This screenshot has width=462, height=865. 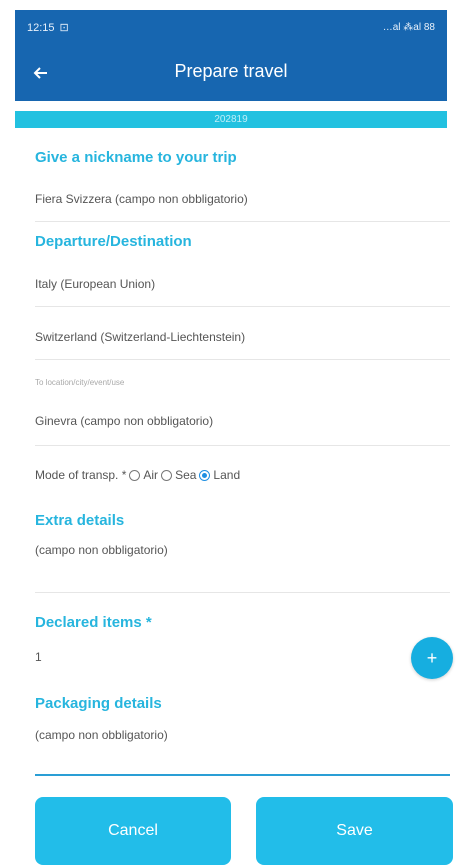 I want to click on radio-air, so click(x=135, y=475).